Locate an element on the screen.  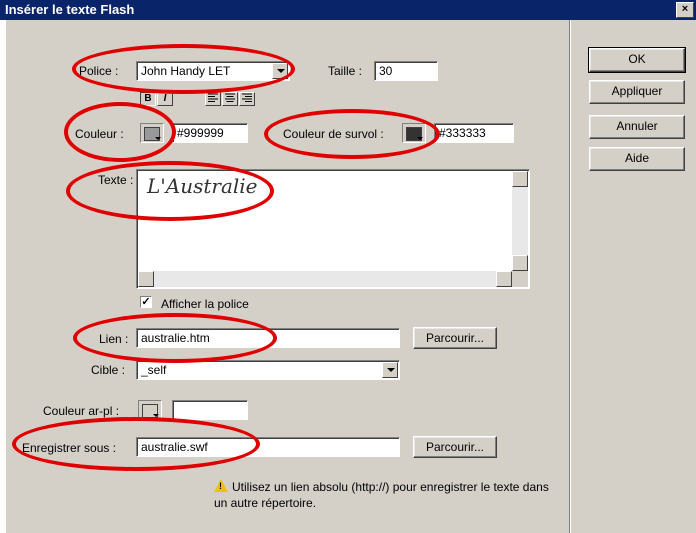
align-left-button is located at coordinates (213, 99).